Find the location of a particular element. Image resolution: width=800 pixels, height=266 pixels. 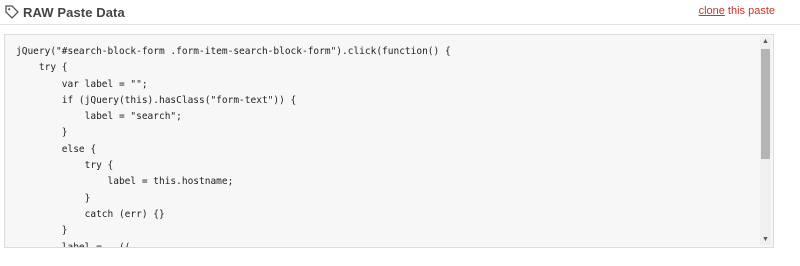

paste-actions: clone this paste is located at coordinates (737, 11).